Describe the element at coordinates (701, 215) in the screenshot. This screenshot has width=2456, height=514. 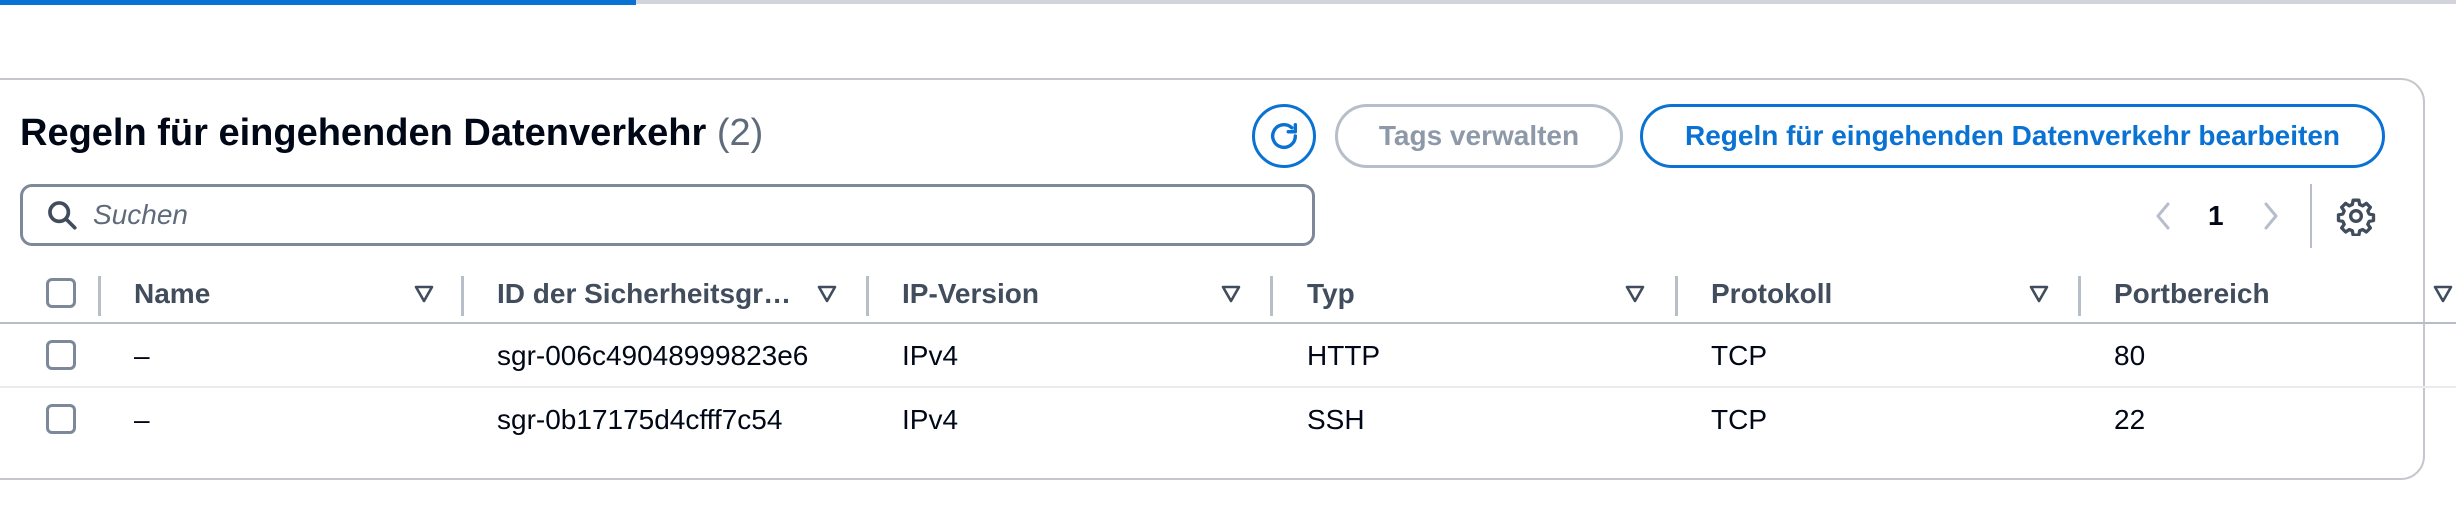
I see `search-input` at that location.